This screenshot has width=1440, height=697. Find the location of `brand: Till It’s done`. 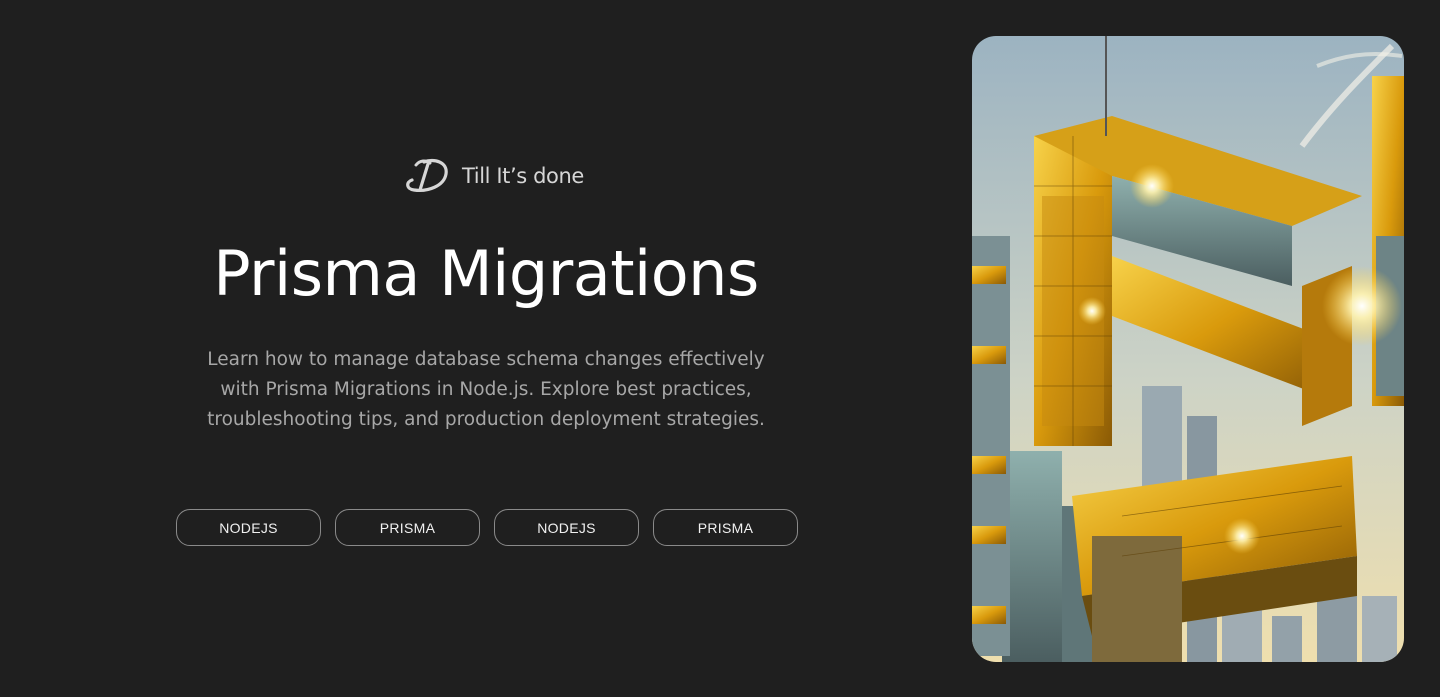

brand: Till It’s done is located at coordinates (494, 176).